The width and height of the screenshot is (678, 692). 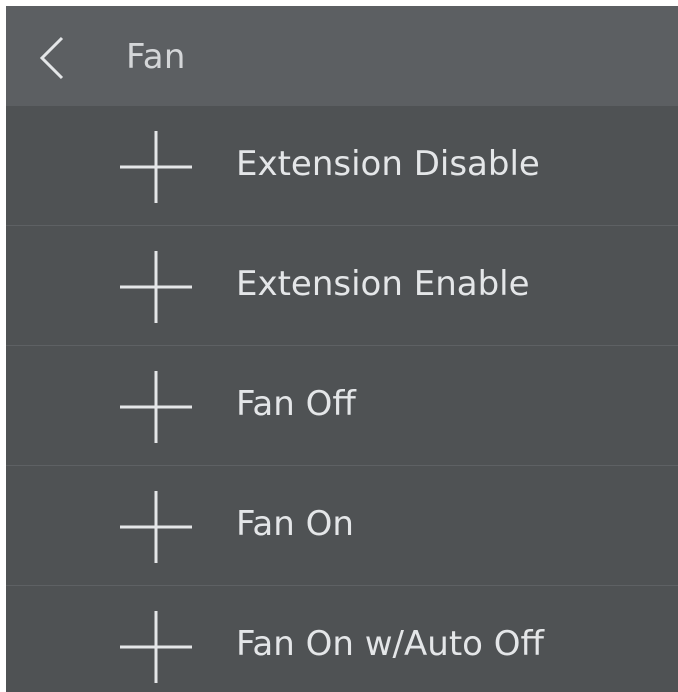 I want to click on list-item-label: Fan On w/Auto Off, so click(x=390, y=644).